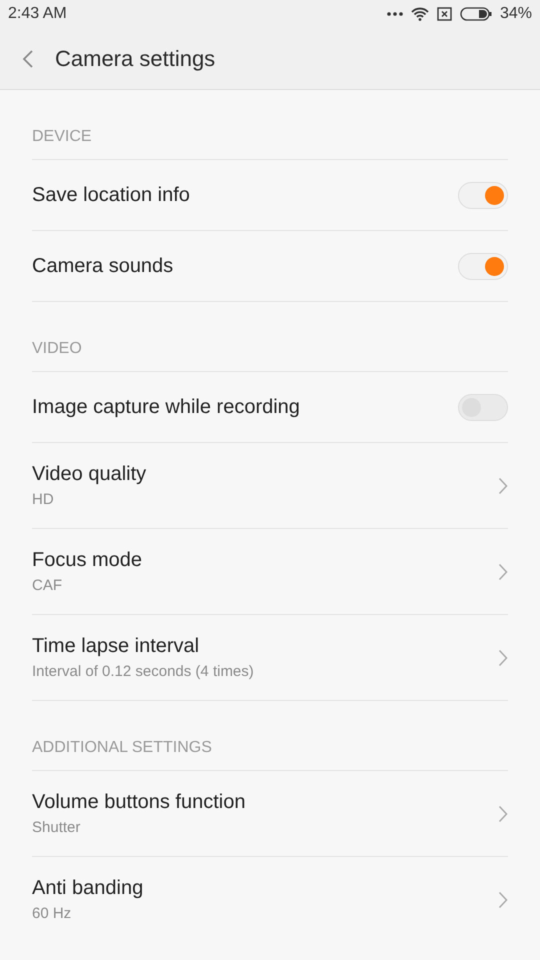 This screenshot has height=960, width=540. Describe the element at coordinates (270, 266) in the screenshot. I see `settings-row: Camera sounds` at that location.